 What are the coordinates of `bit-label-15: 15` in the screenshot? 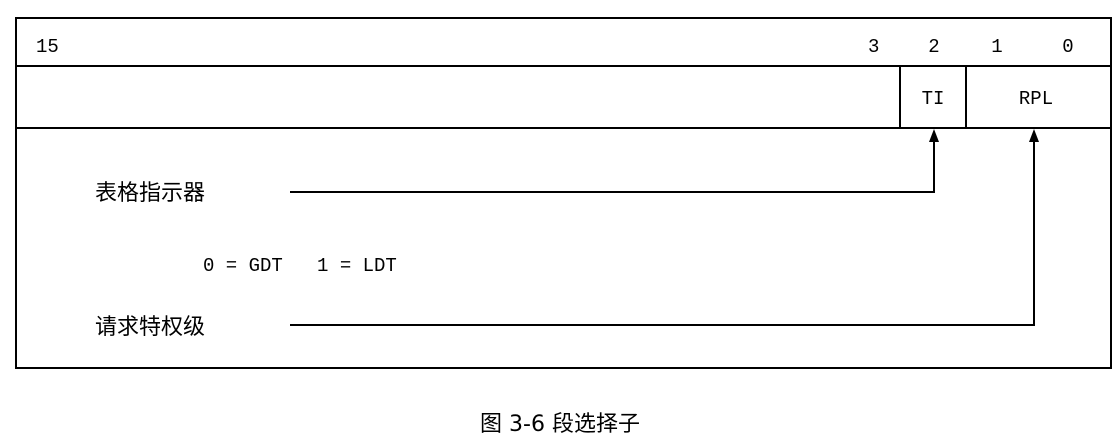 It's located at (47, 47).